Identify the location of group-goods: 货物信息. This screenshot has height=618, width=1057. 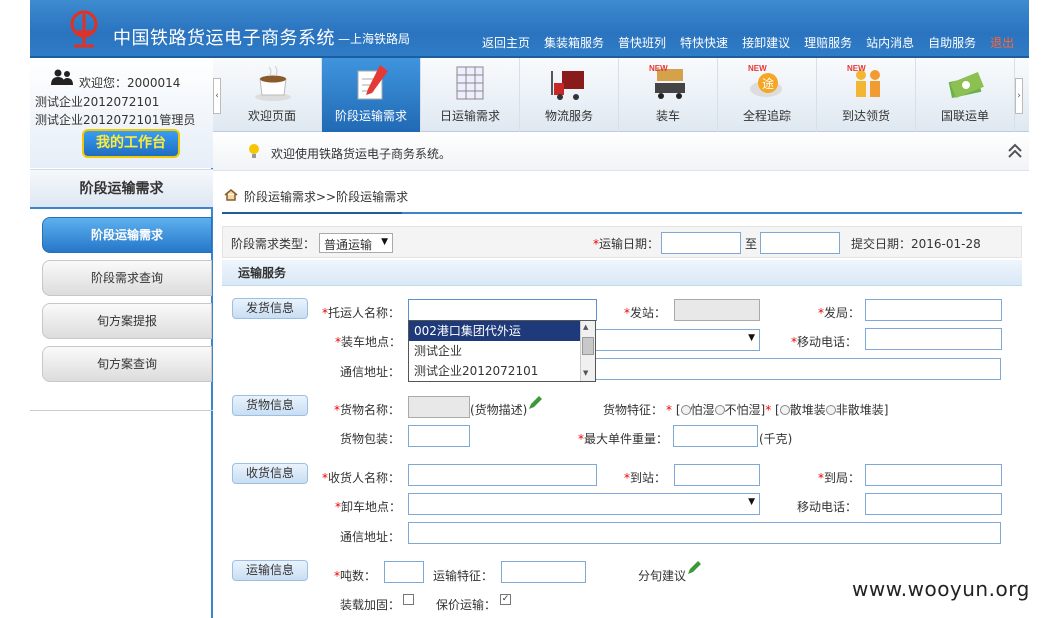
(270, 405).